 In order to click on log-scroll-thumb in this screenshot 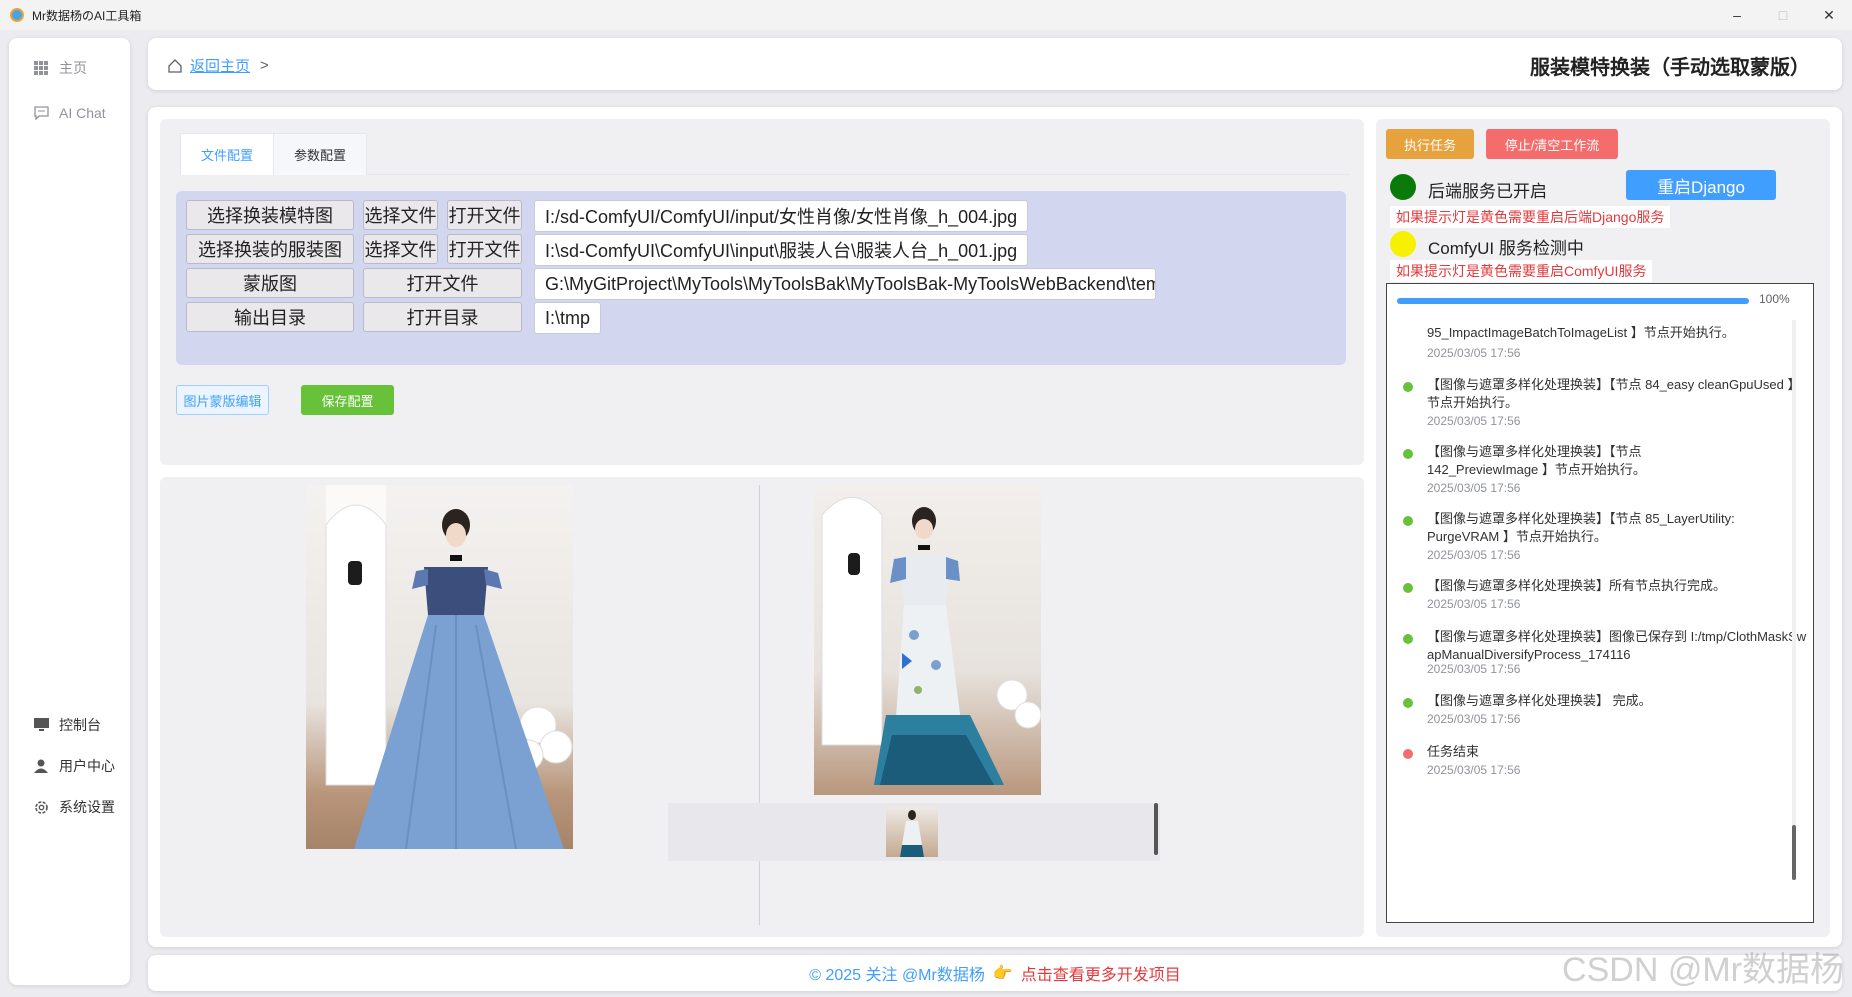, I will do `click(1794, 852)`.